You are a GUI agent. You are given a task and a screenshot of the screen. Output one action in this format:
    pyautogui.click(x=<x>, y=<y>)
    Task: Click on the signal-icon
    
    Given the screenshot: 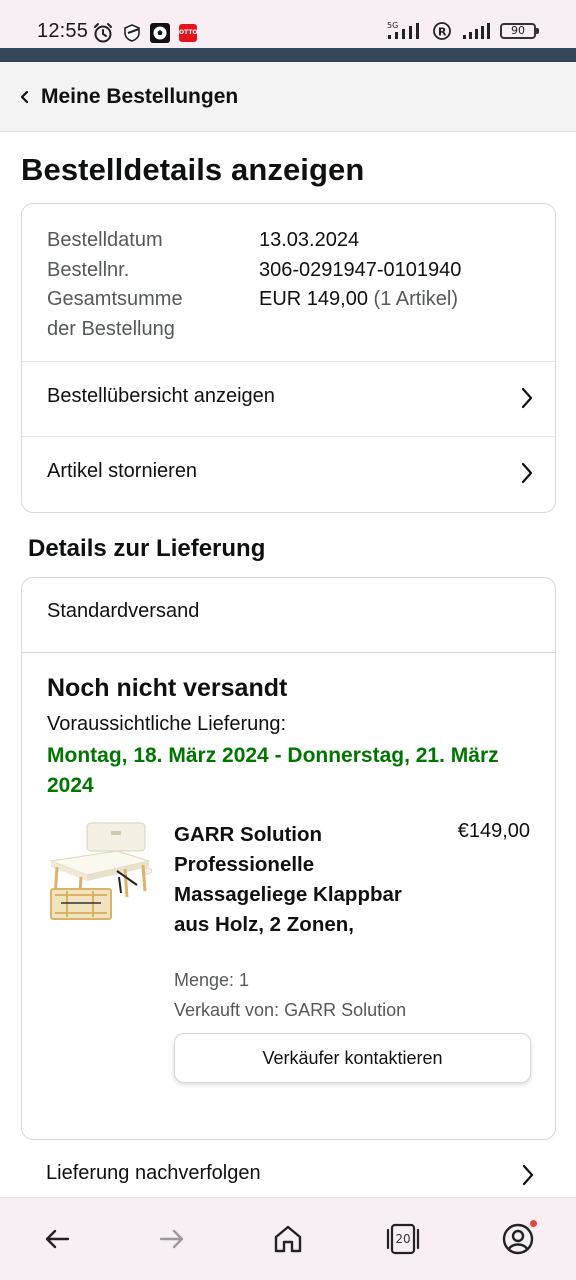 What is the action you would take?
    pyautogui.click(x=476, y=31)
    